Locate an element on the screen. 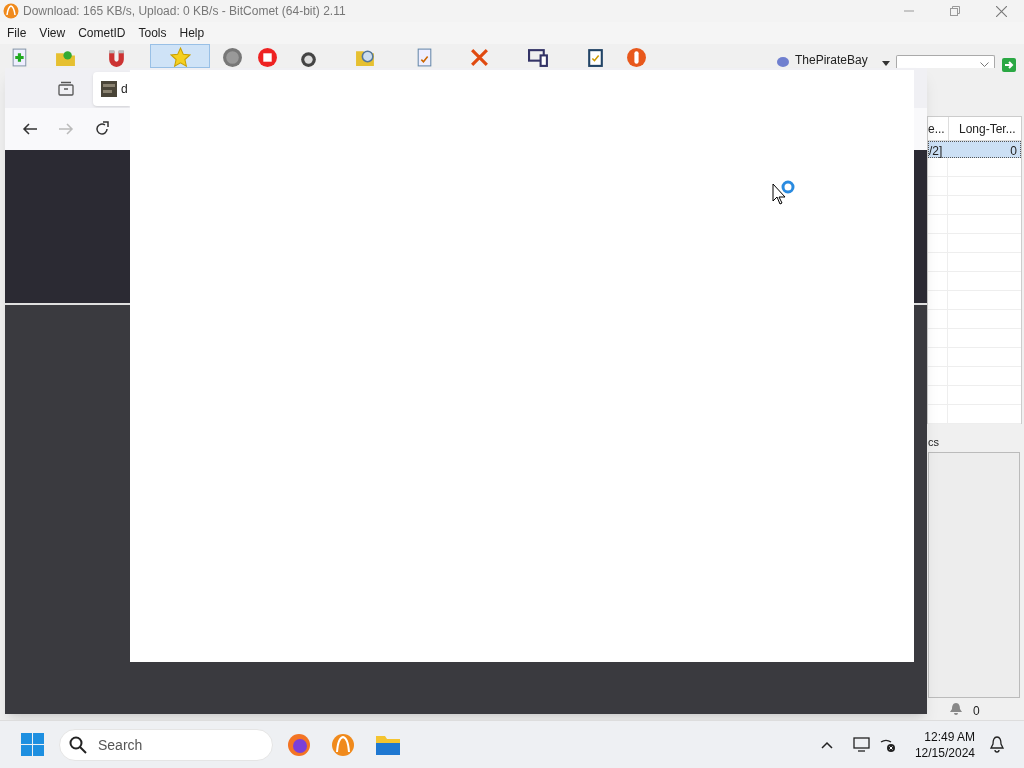 The image size is (1024, 768). dropdown-arrow-icon is located at coordinates (886, 63).